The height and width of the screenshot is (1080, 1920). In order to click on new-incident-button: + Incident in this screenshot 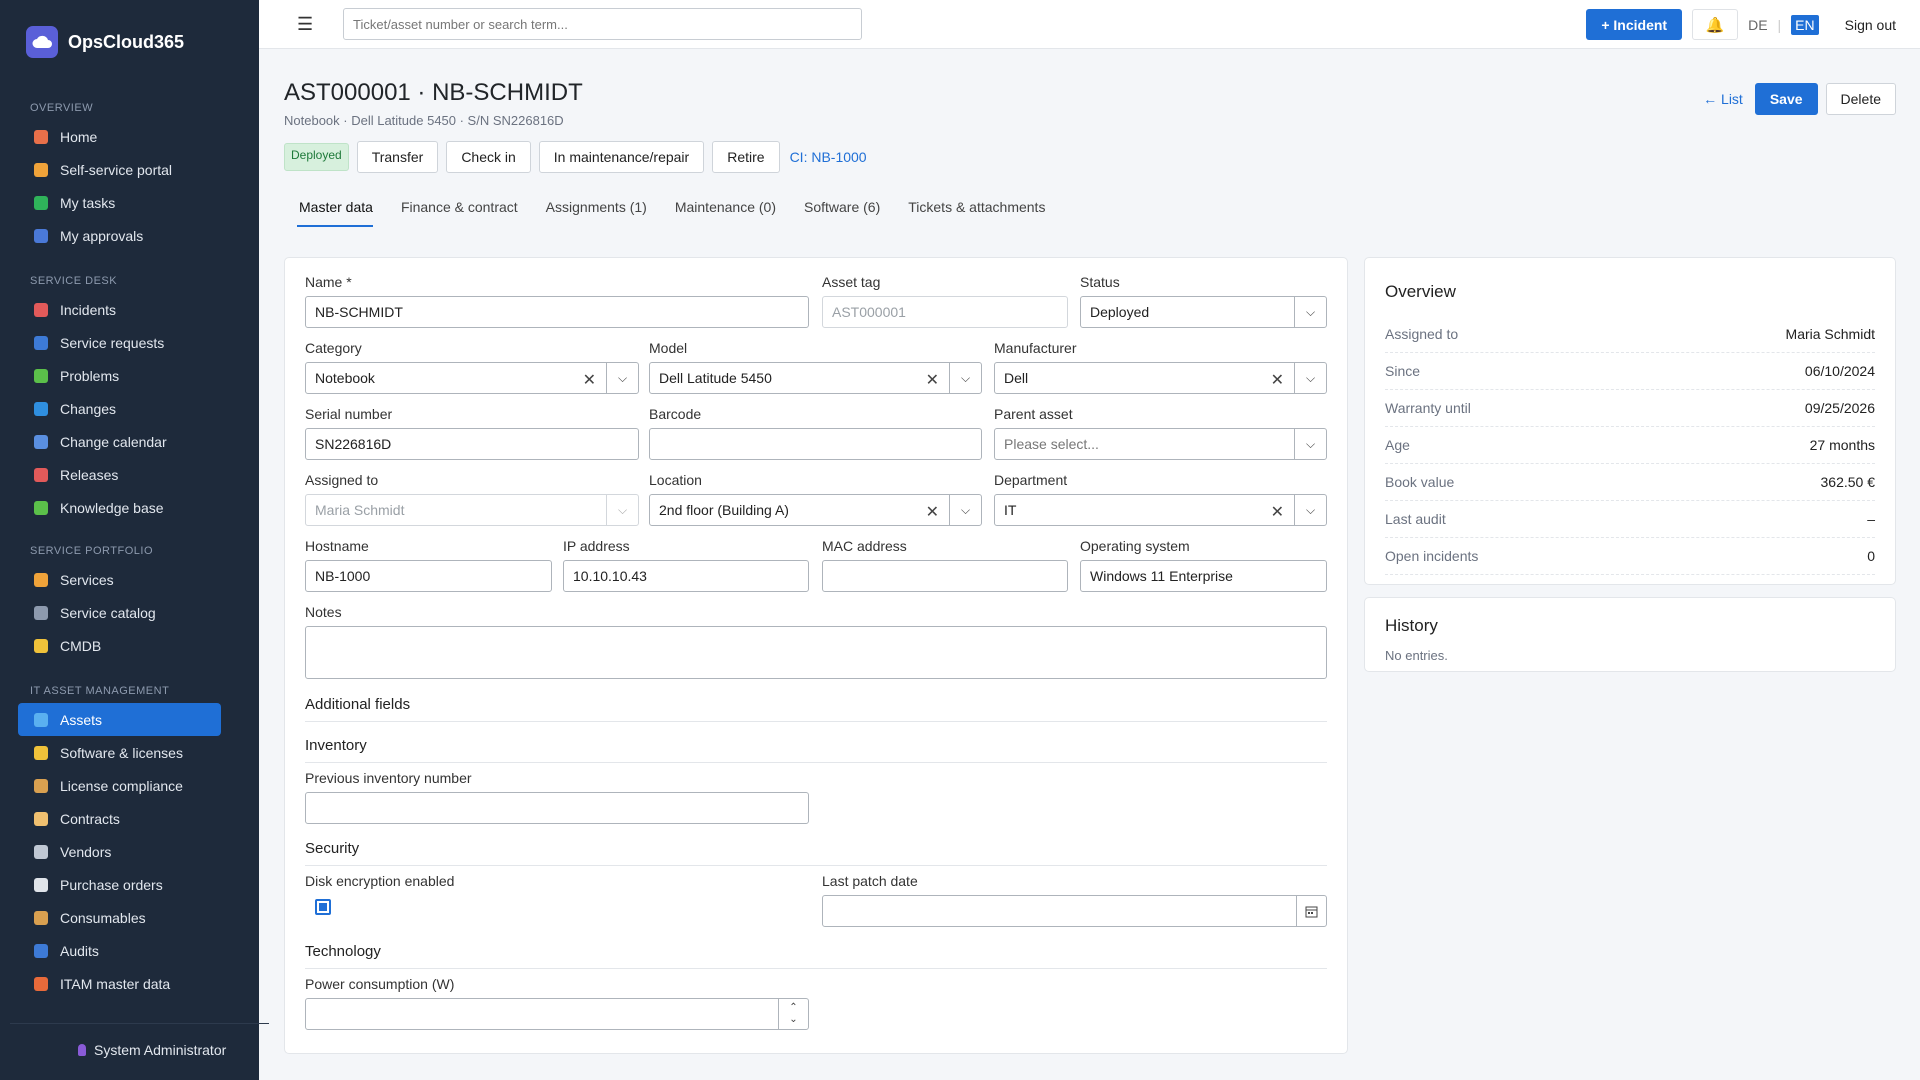, I will do `click(1634, 24)`.